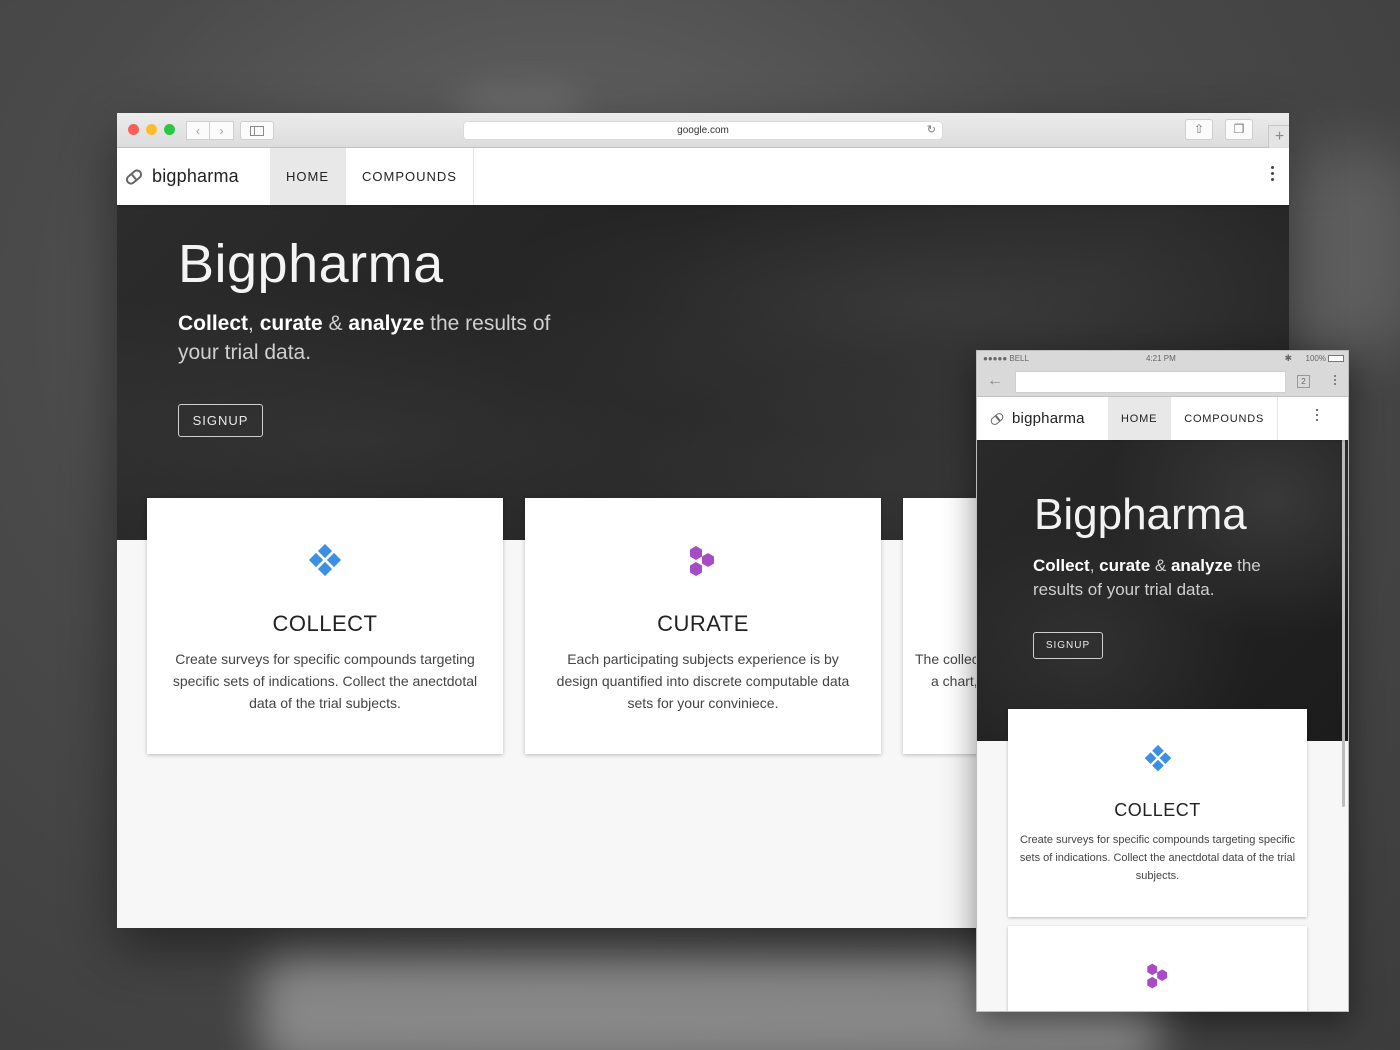 The image size is (1400, 1050). What do you see at coordinates (1199, 129) in the screenshot?
I see `share-icon: ⇧` at bounding box center [1199, 129].